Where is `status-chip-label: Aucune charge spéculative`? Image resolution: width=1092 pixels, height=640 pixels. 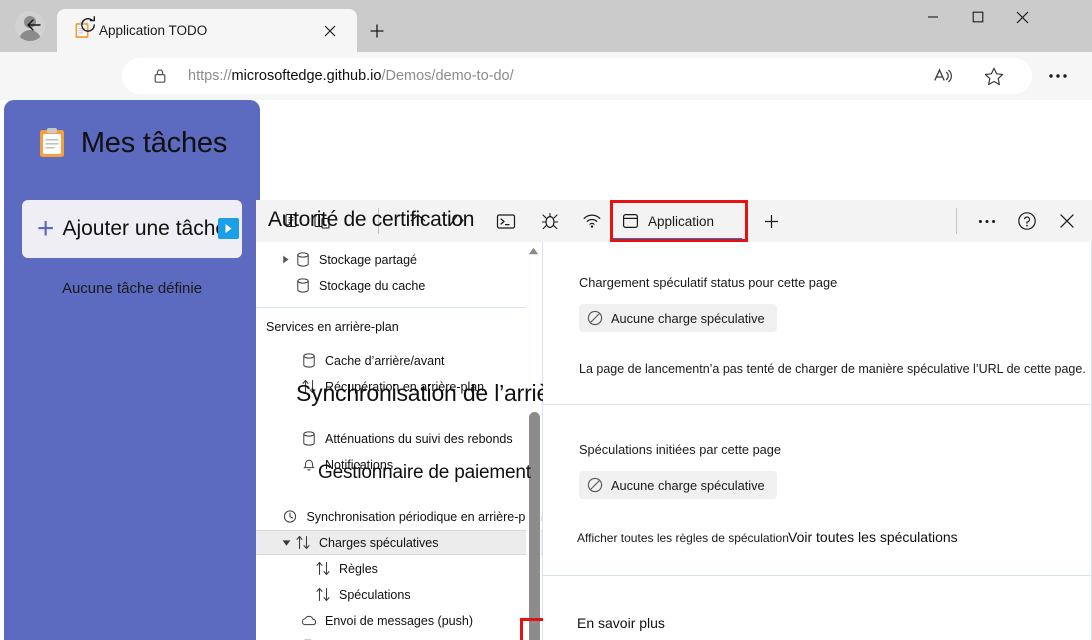 status-chip-label: Aucune charge spéculative is located at coordinates (688, 318).